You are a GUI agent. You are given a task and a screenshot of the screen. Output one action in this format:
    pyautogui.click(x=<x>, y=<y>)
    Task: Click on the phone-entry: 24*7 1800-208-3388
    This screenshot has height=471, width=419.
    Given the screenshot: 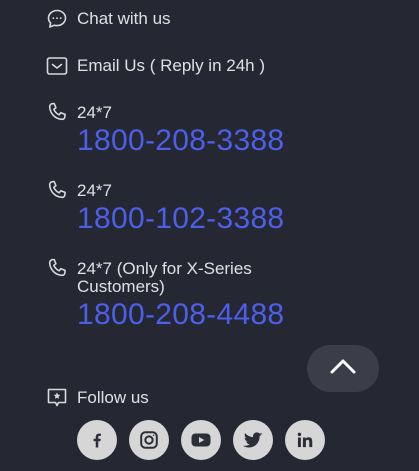 What is the action you would take?
    pyautogui.click(x=164, y=129)
    